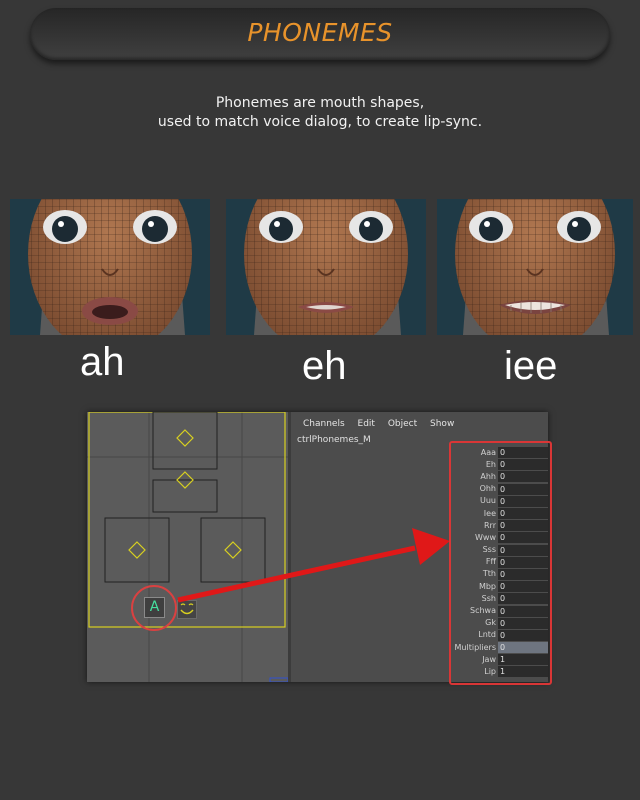 Image resolution: width=640 pixels, height=800 pixels. I want to click on channel-row-schwa: Schwa 0, so click(500, 610).